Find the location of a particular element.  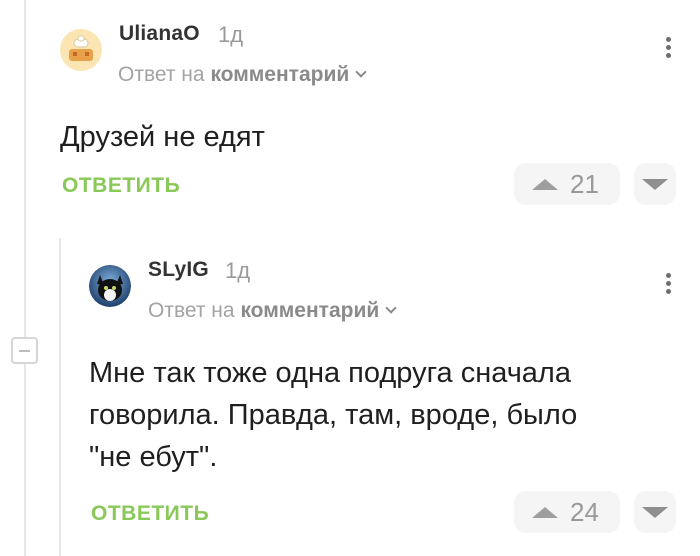

comment-text: Друзей не едят is located at coordinates (162, 137).